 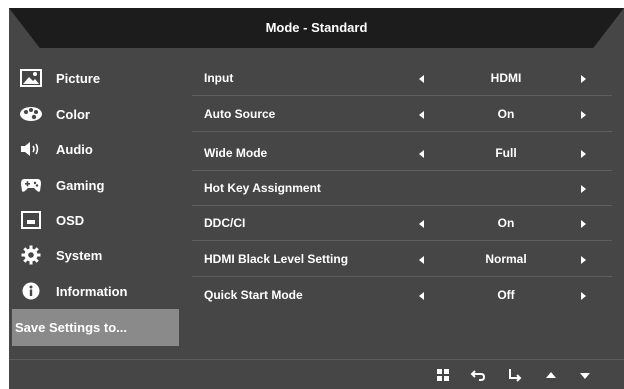 I want to click on back-icon, so click(x=478, y=375).